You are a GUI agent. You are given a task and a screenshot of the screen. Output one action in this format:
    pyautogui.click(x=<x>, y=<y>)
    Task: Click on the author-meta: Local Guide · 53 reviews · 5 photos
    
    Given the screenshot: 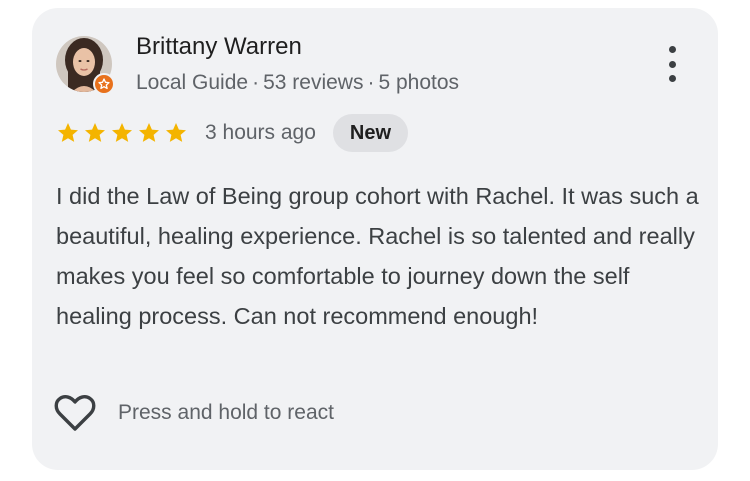 What is the action you would take?
    pyautogui.click(x=297, y=83)
    